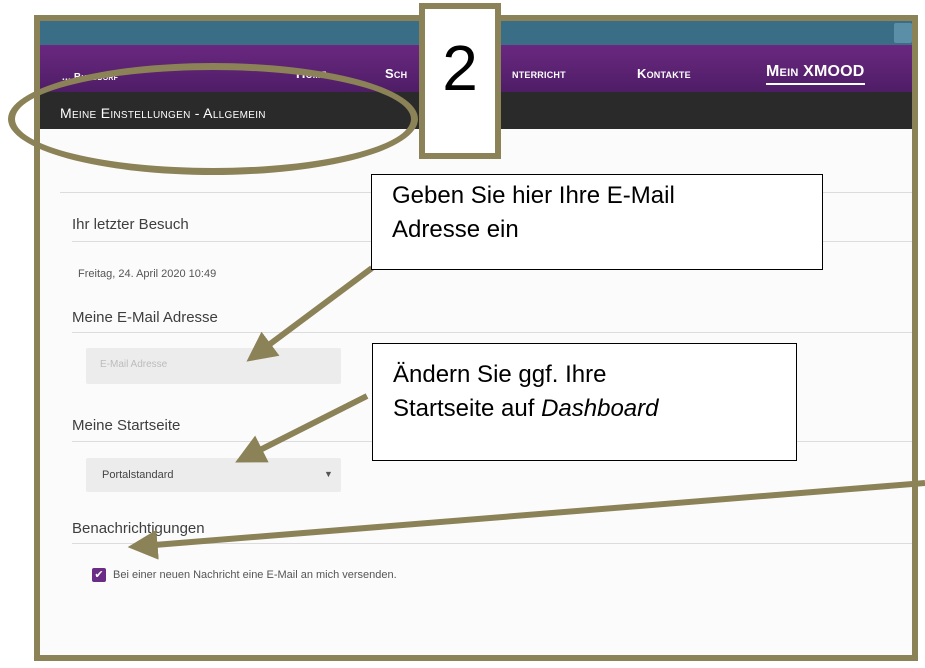 This screenshot has width=925, height=668. I want to click on callout-email-line-2: Adresse ein, so click(455, 229).